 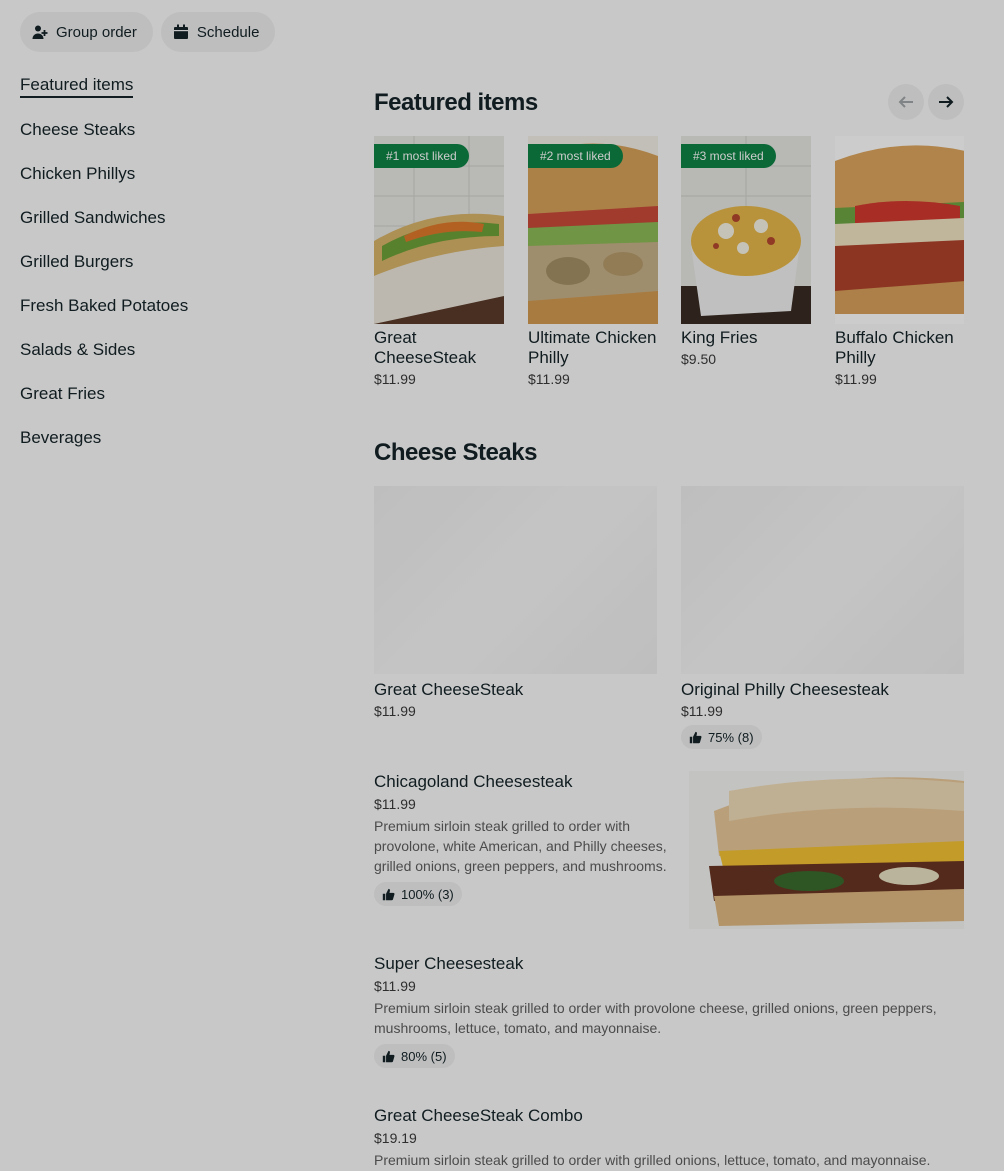 What do you see at coordinates (424, 1056) in the screenshot?
I see `rating-text: 80% (5)` at bounding box center [424, 1056].